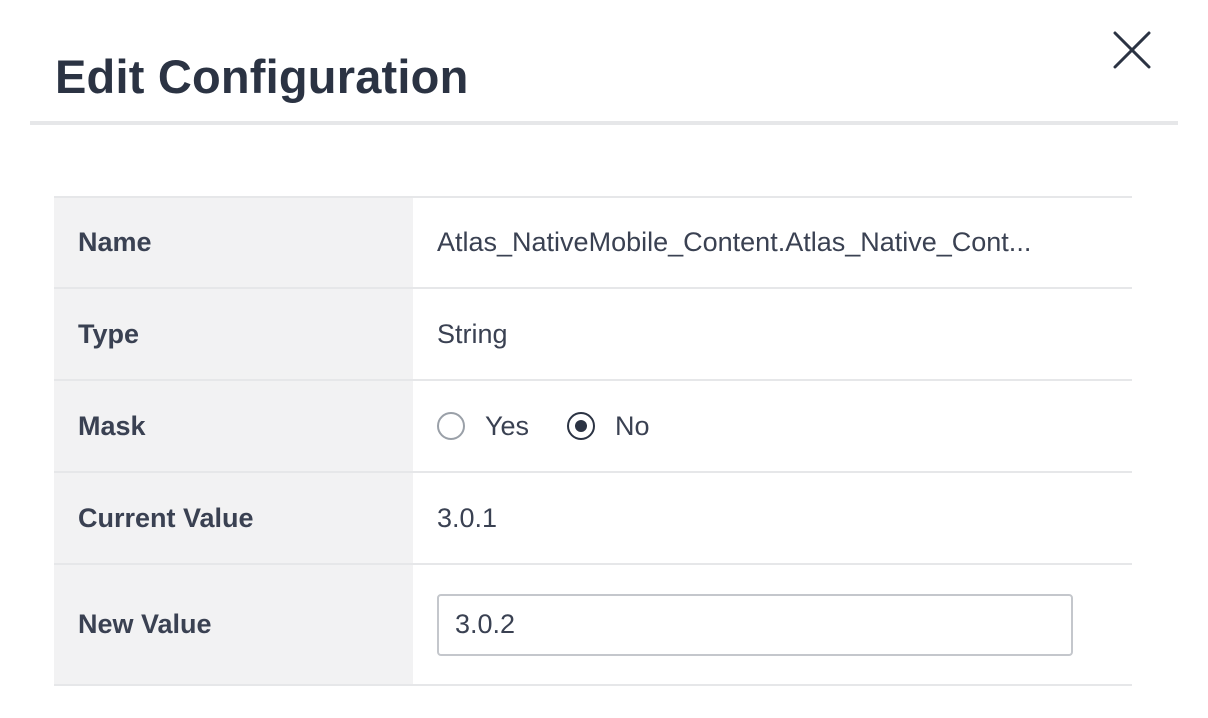  I want to click on type-label: Type, so click(233, 334).